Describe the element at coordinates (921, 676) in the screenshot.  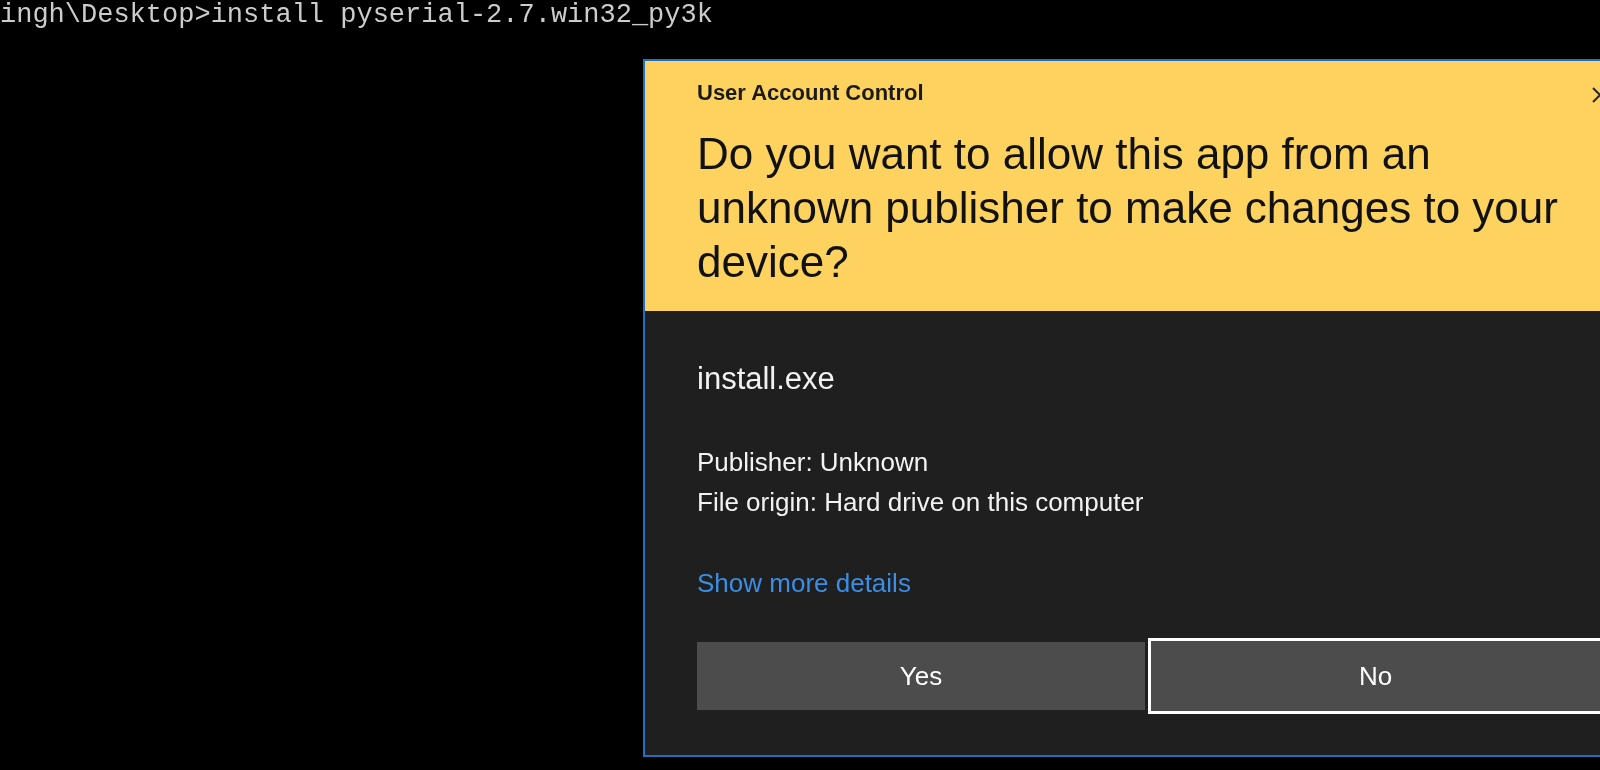
I see `dialog-button: Yes` at that location.